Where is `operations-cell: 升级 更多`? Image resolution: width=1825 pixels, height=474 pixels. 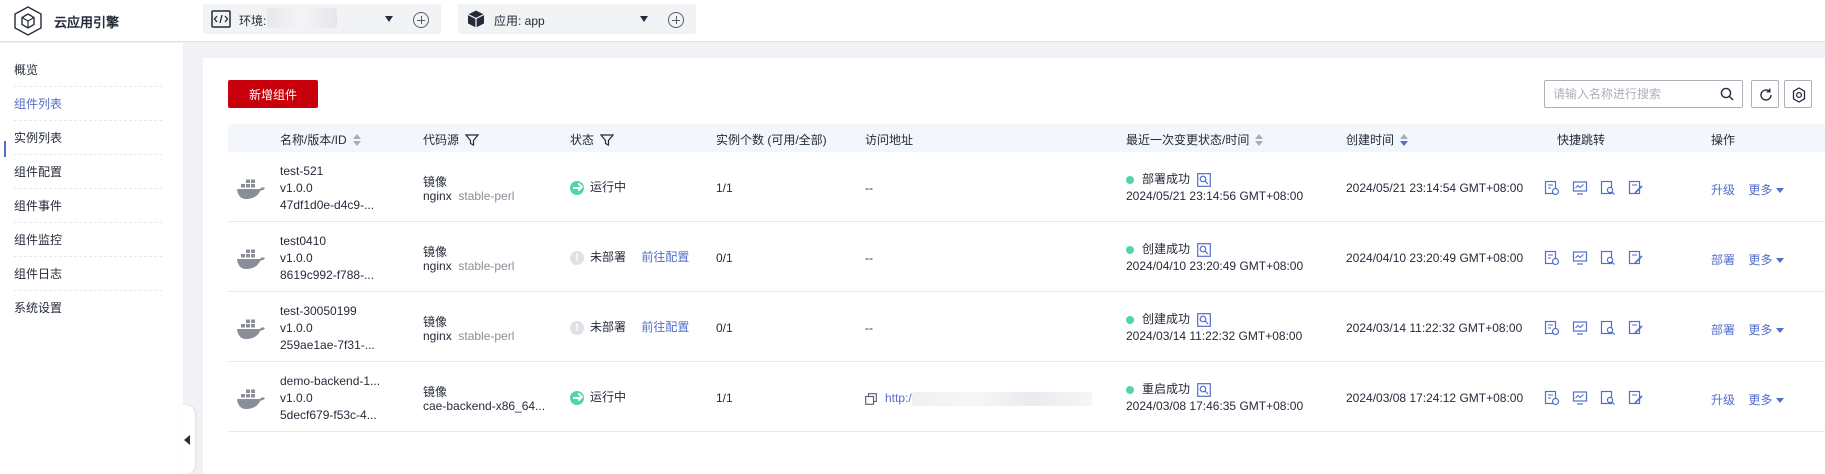
operations-cell: 升级 更多 is located at coordinates (1748, 189).